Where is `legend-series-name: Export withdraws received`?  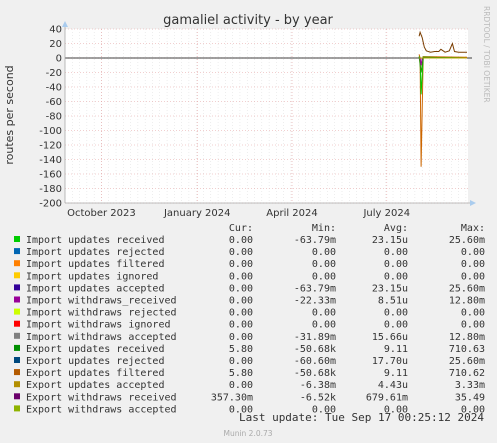
legend-series-name: Export withdraws received is located at coordinates (101, 397).